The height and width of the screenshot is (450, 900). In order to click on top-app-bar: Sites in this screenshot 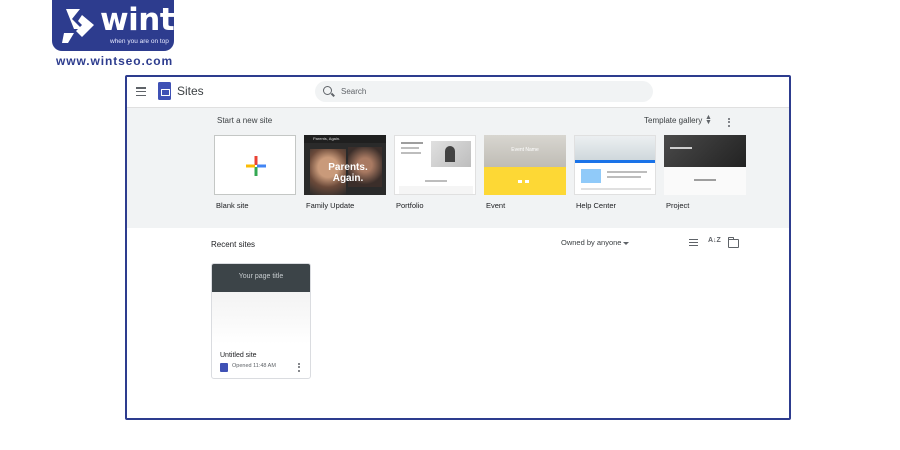, I will do `click(458, 92)`.